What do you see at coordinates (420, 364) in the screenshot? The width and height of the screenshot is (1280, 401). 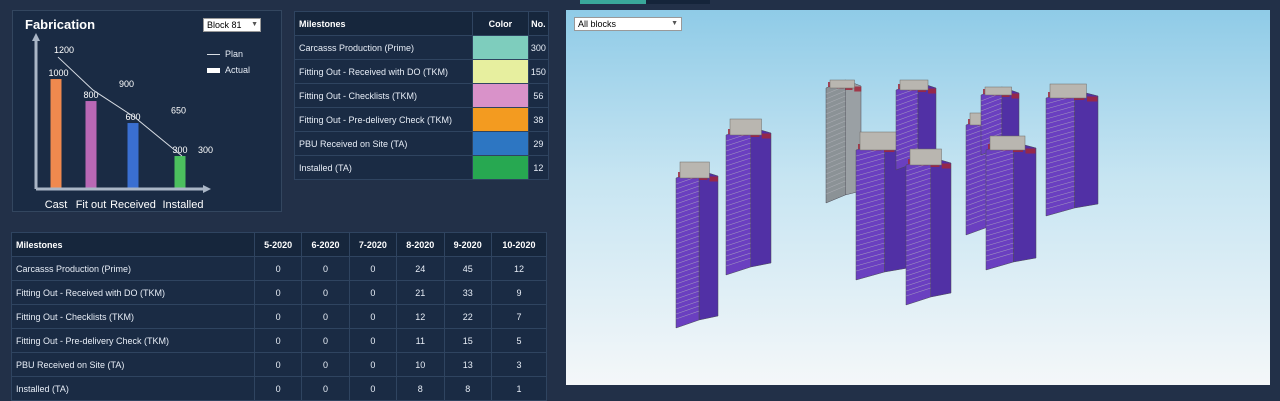 I see `month-value-cell: 10` at bounding box center [420, 364].